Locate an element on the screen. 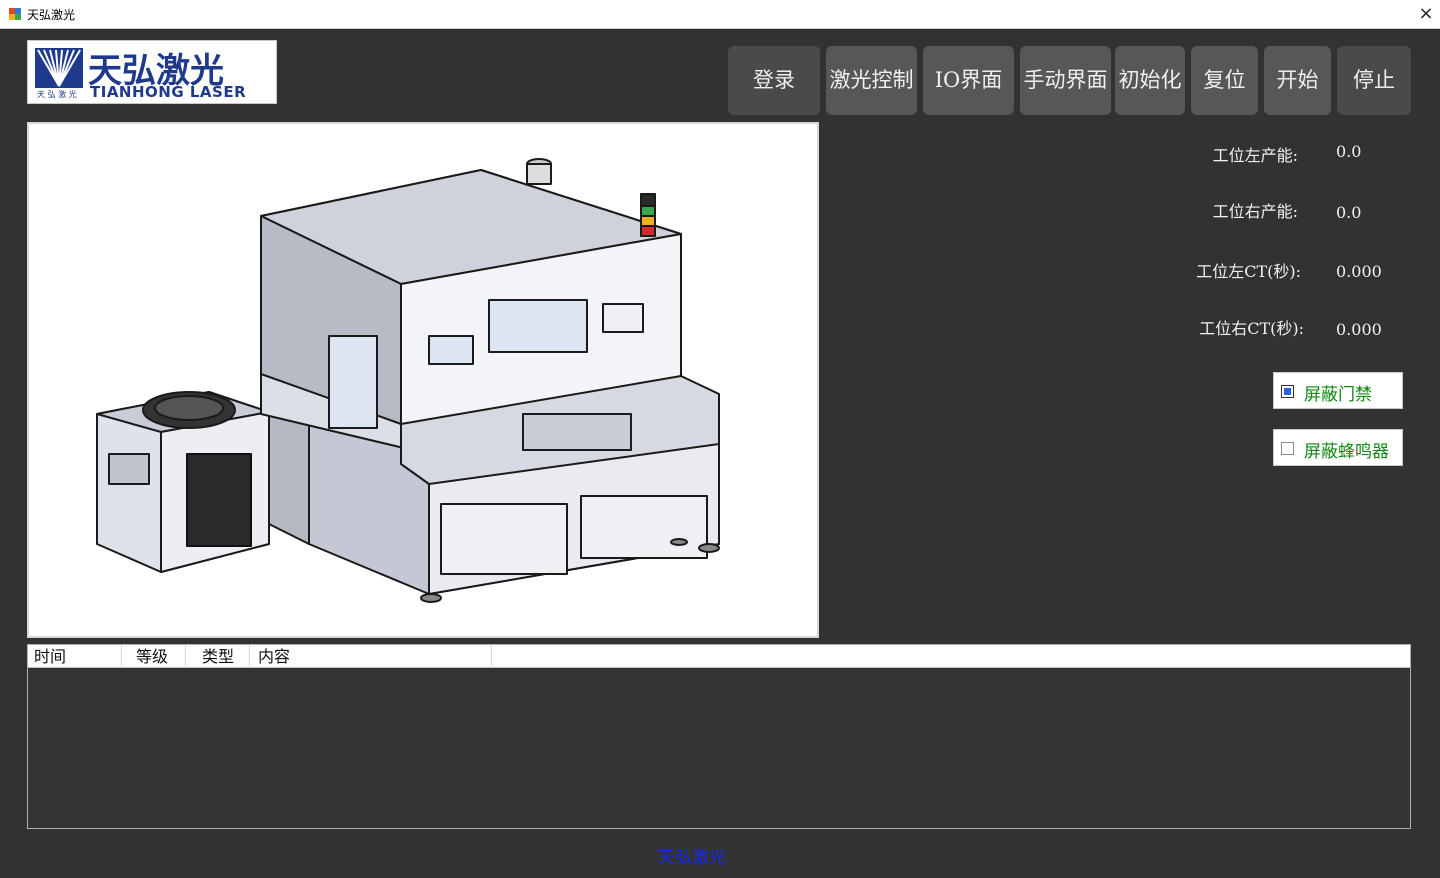 This screenshot has width=1440, height=878. logo-mark-icon is located at coordinates (59, 68).